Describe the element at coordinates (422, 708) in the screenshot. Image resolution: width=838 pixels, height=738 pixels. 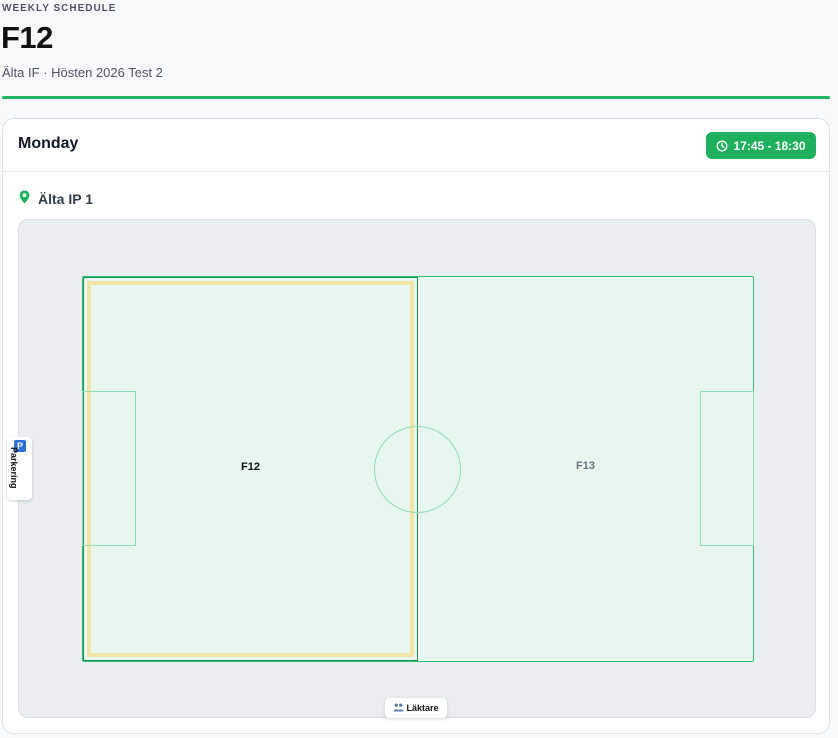
I see `stand-label: Läktare` at that location.